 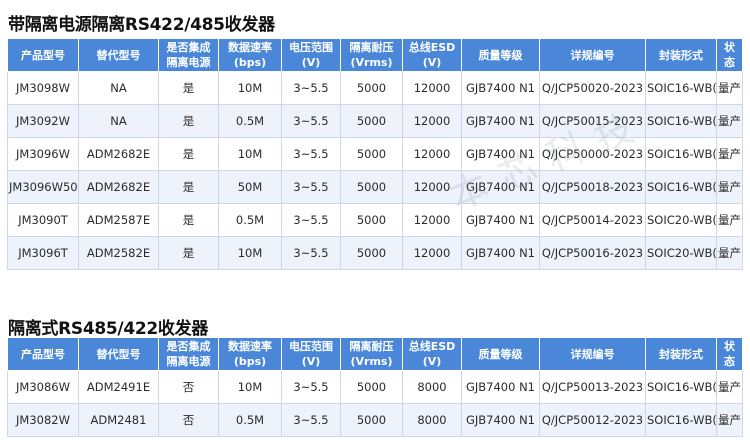 What do you see at coordinates (592, 121) in the screenshot?
I see `cell-spec-number: Q/JCP50015-2023` at bounding box center [592, 121].